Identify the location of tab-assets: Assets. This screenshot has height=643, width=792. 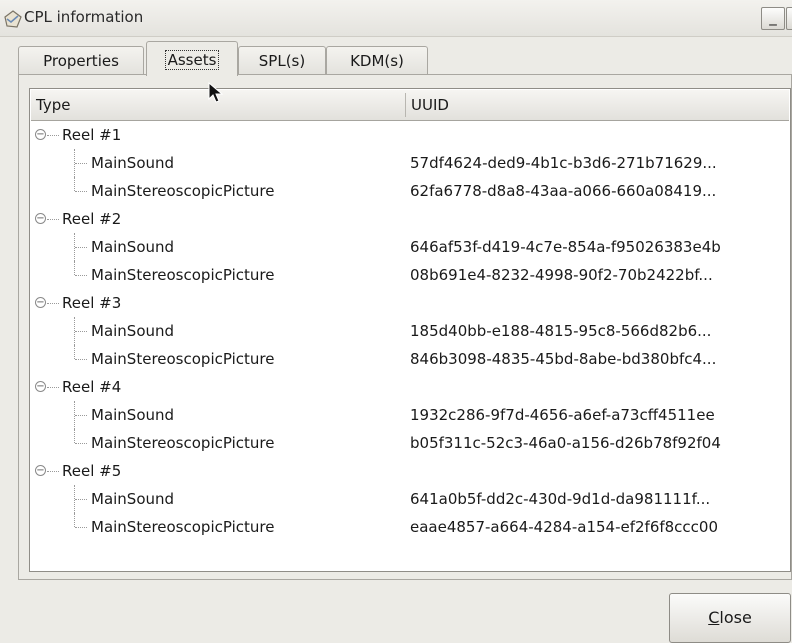
(192, 58).